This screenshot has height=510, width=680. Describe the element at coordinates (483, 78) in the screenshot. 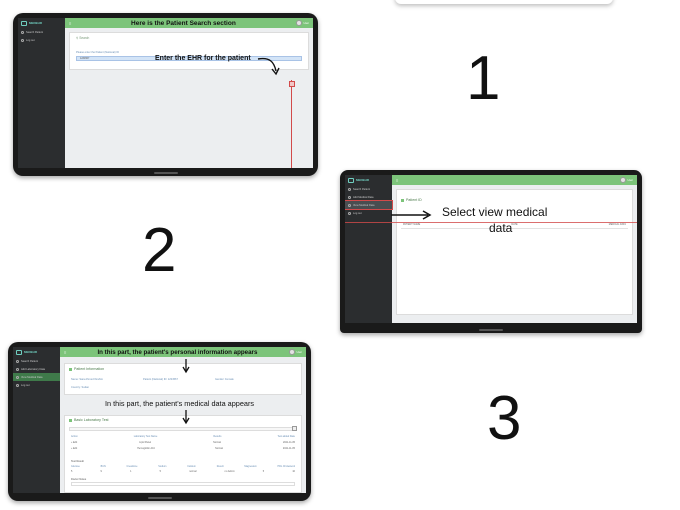

I see `step-number-1: 1` at that location.